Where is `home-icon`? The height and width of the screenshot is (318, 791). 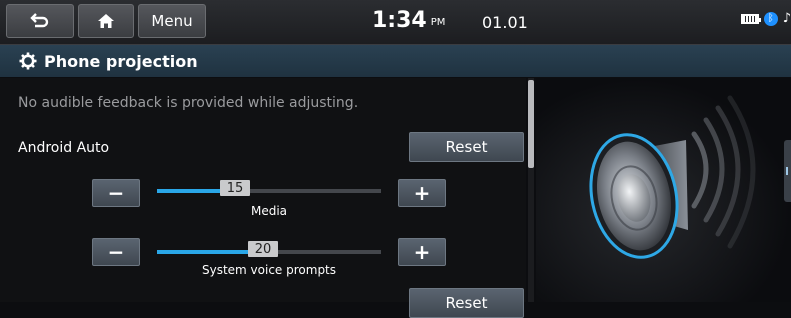
home-icon is located at coordinates (106, 21).